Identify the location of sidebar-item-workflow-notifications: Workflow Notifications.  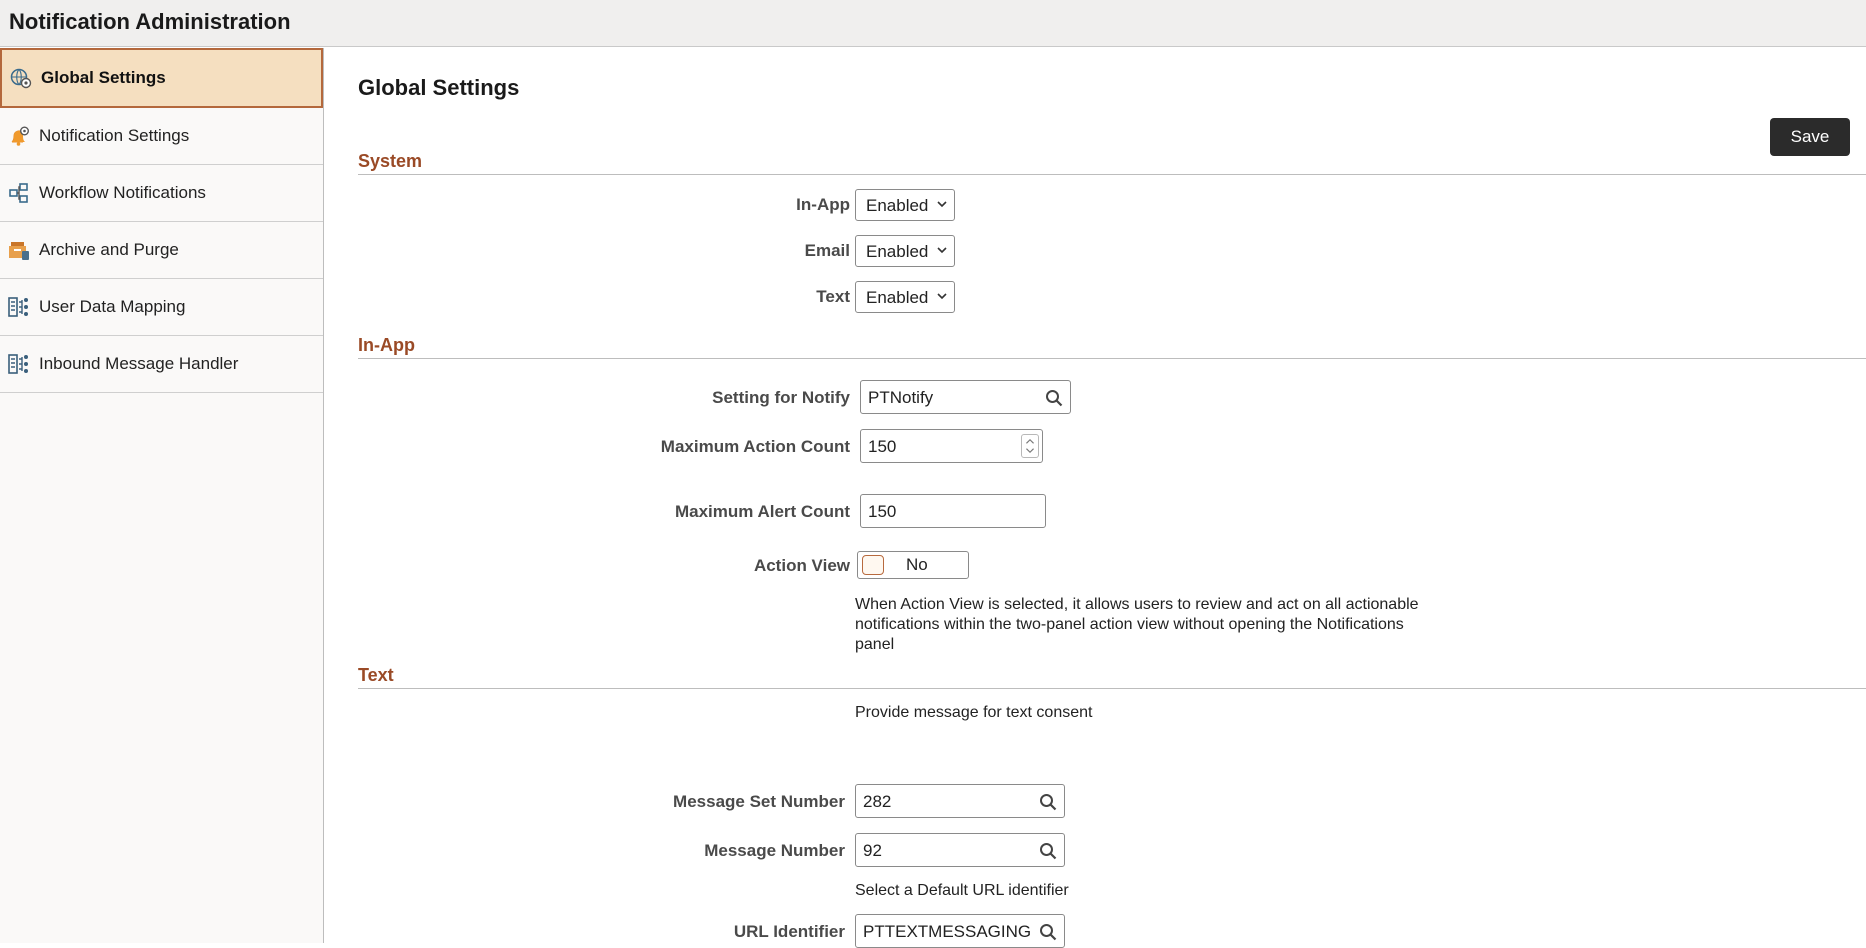
(161, 193).